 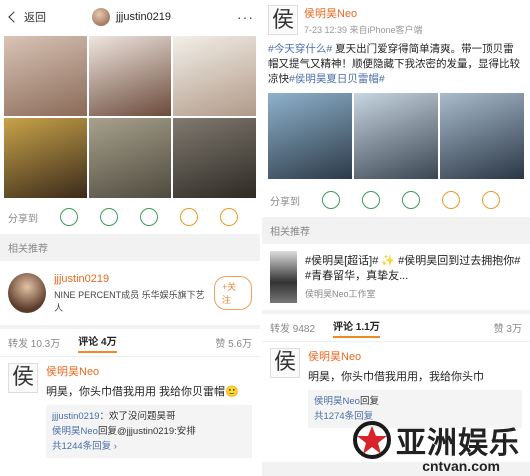 What do you see at coordinates (142, 392) in the screenshot?
I see `comment-text: 明昊，你头巾借我用用 我给你贝雷帽🙂` at bounding box center [142, 392].